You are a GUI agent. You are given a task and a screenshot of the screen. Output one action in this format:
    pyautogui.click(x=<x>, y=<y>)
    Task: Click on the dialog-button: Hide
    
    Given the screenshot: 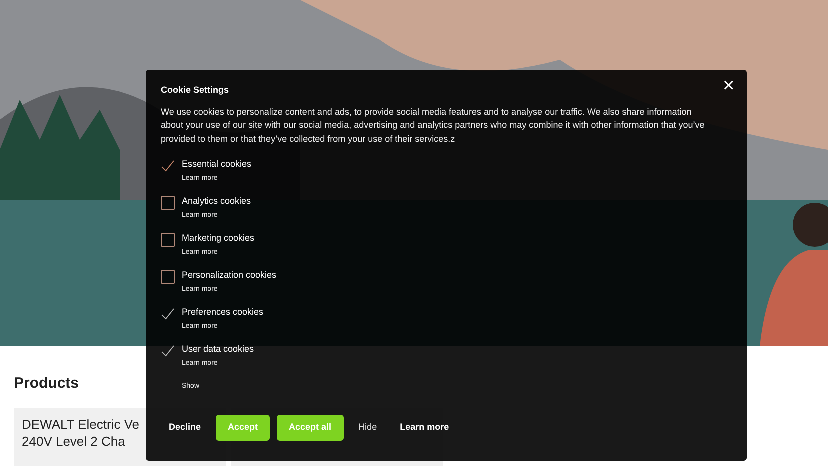 What is the action you would take?
    pyautogui.click(x=368, y=427)
    